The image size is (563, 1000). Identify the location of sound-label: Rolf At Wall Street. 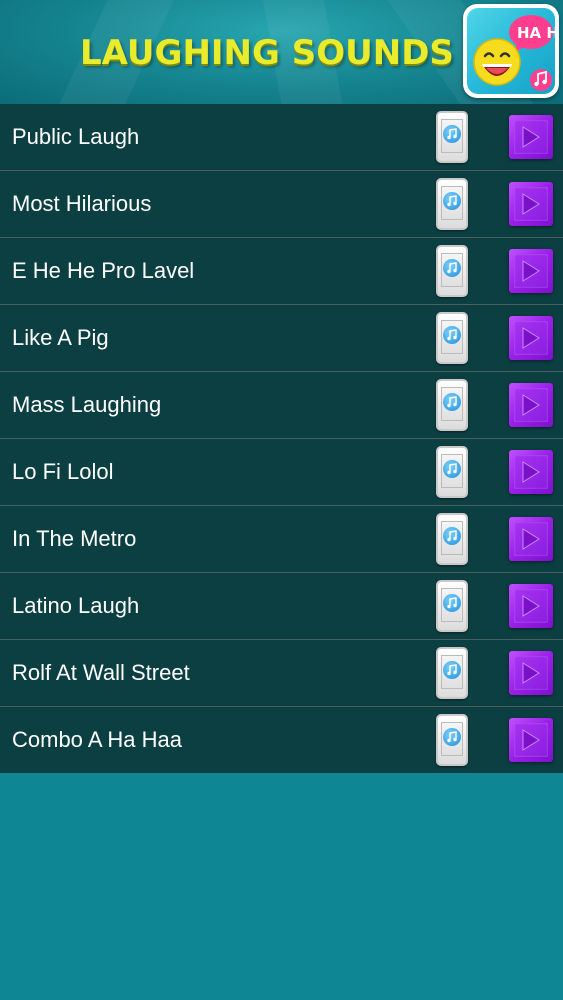
(101, 672).